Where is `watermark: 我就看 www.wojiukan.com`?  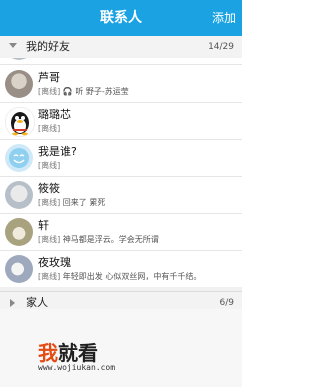
watermark: 我就看 www.wojiukan.com is located at coordinates (103, 357).